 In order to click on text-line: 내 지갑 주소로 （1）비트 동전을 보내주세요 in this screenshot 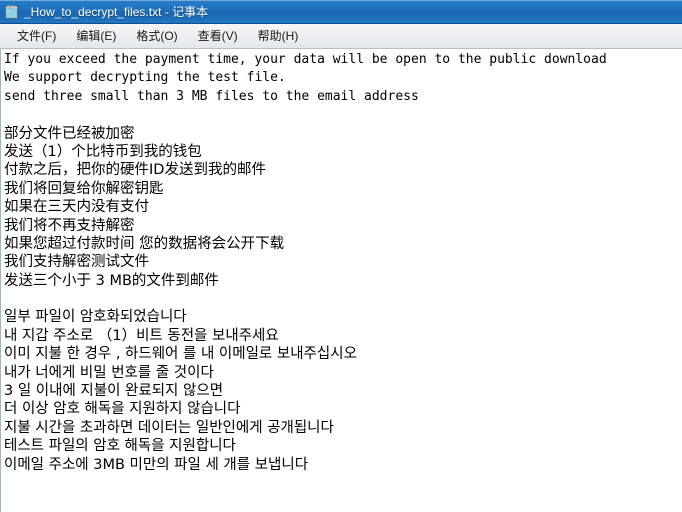, I will do `click(141, 335)`.